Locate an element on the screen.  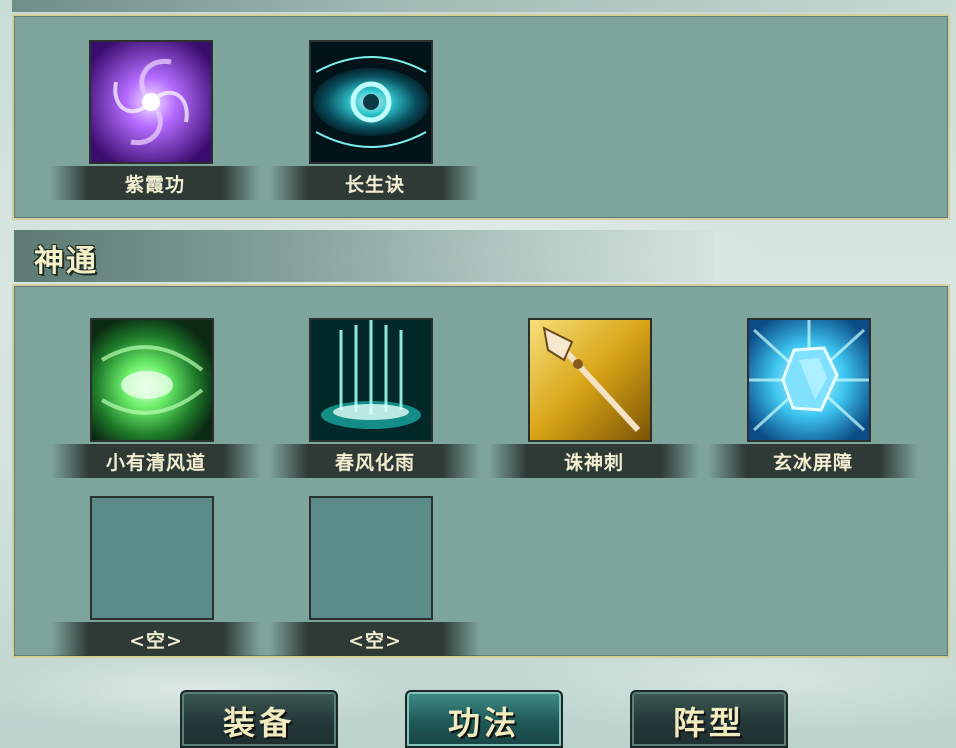
top-section-header is located at coordinates (482, 6).